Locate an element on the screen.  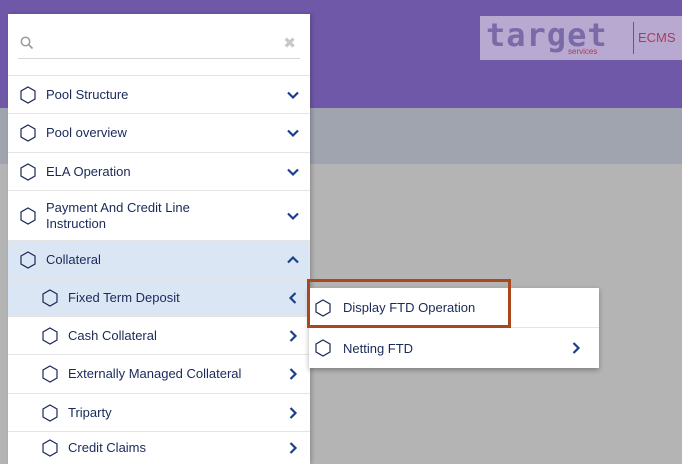
search-input is located at coordinates (159, 58).